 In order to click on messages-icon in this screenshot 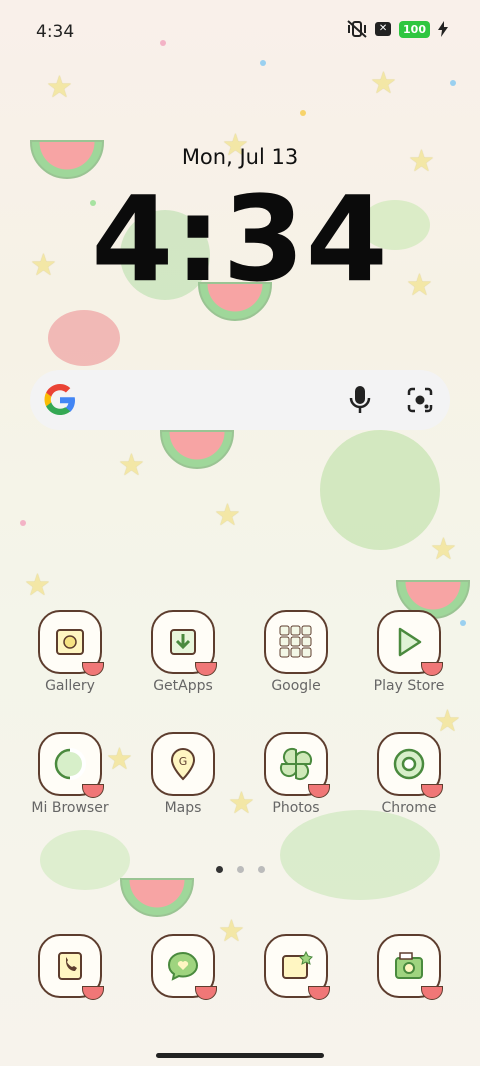, I will do `click(184, 967)`.